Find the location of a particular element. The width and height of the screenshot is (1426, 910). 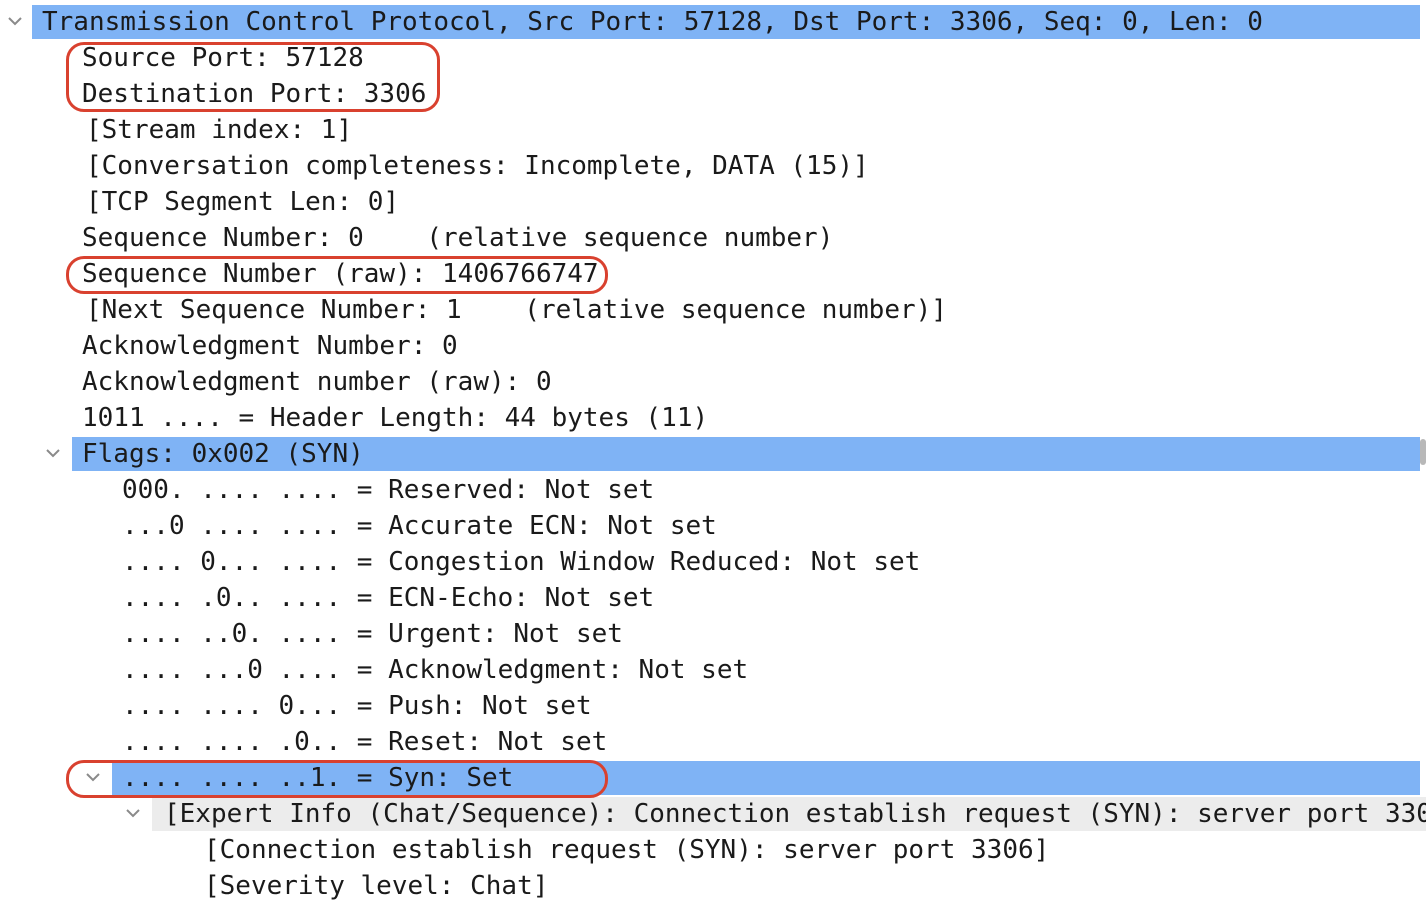

tree-row-expert-severity: [Severity level: Chat] is located at coordinates (713, 886).